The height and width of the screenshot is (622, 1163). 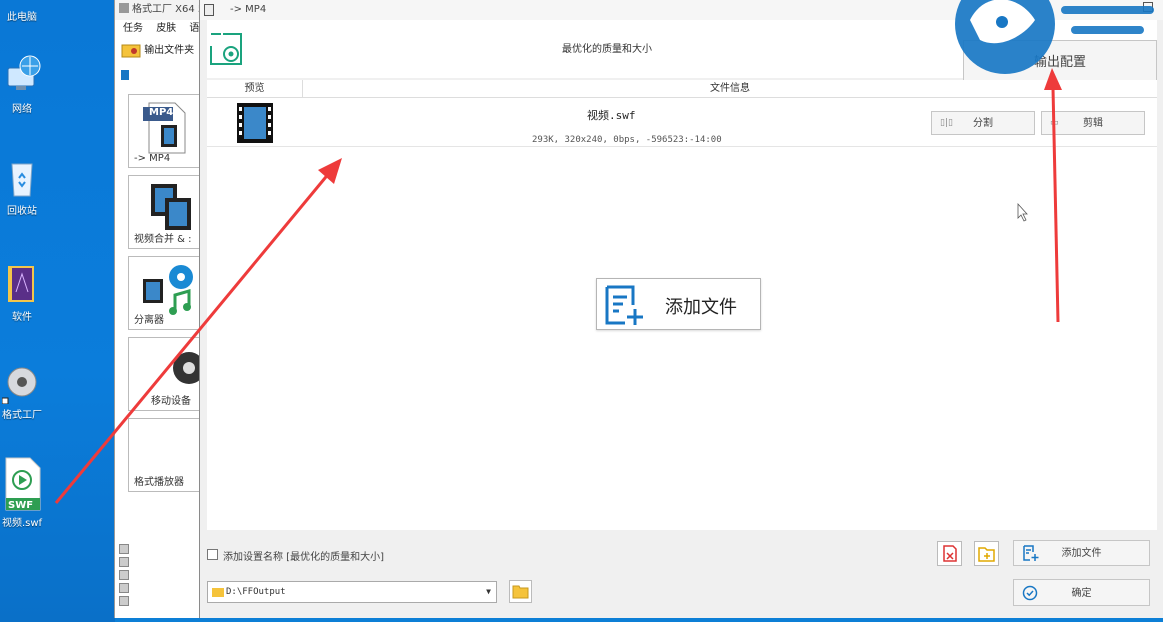 I want to click on desktop-icon-label: 格式工厂, so click(x=22, y=415).